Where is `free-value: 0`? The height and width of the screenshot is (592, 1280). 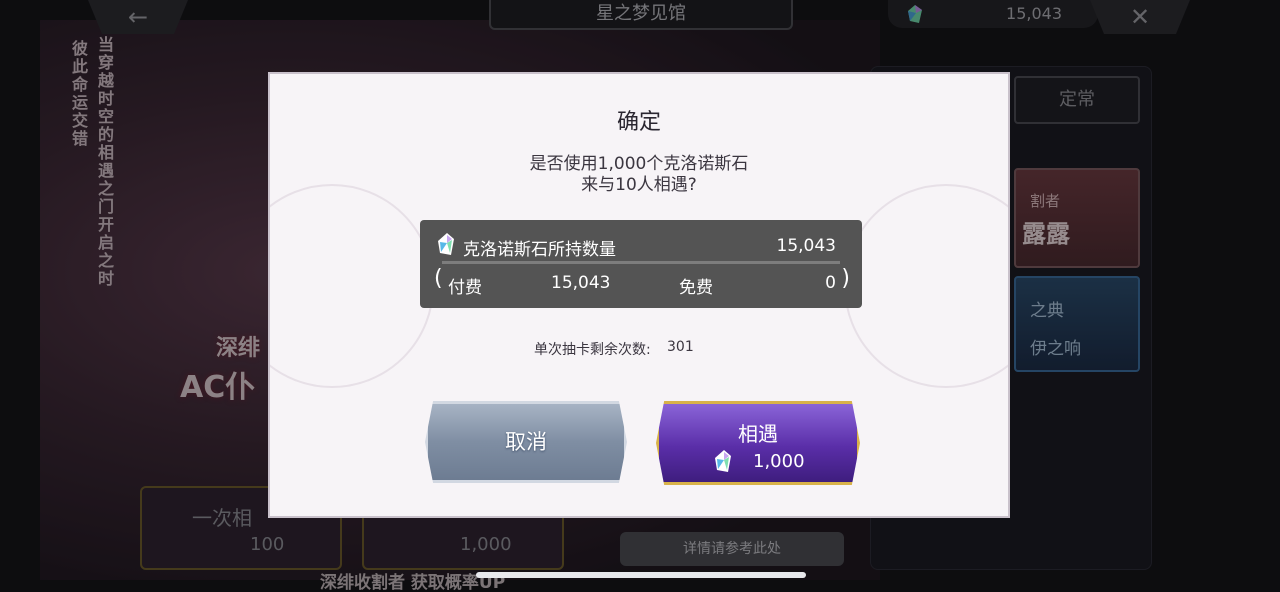
free-value: 0 is located at coordinates (830, 283).